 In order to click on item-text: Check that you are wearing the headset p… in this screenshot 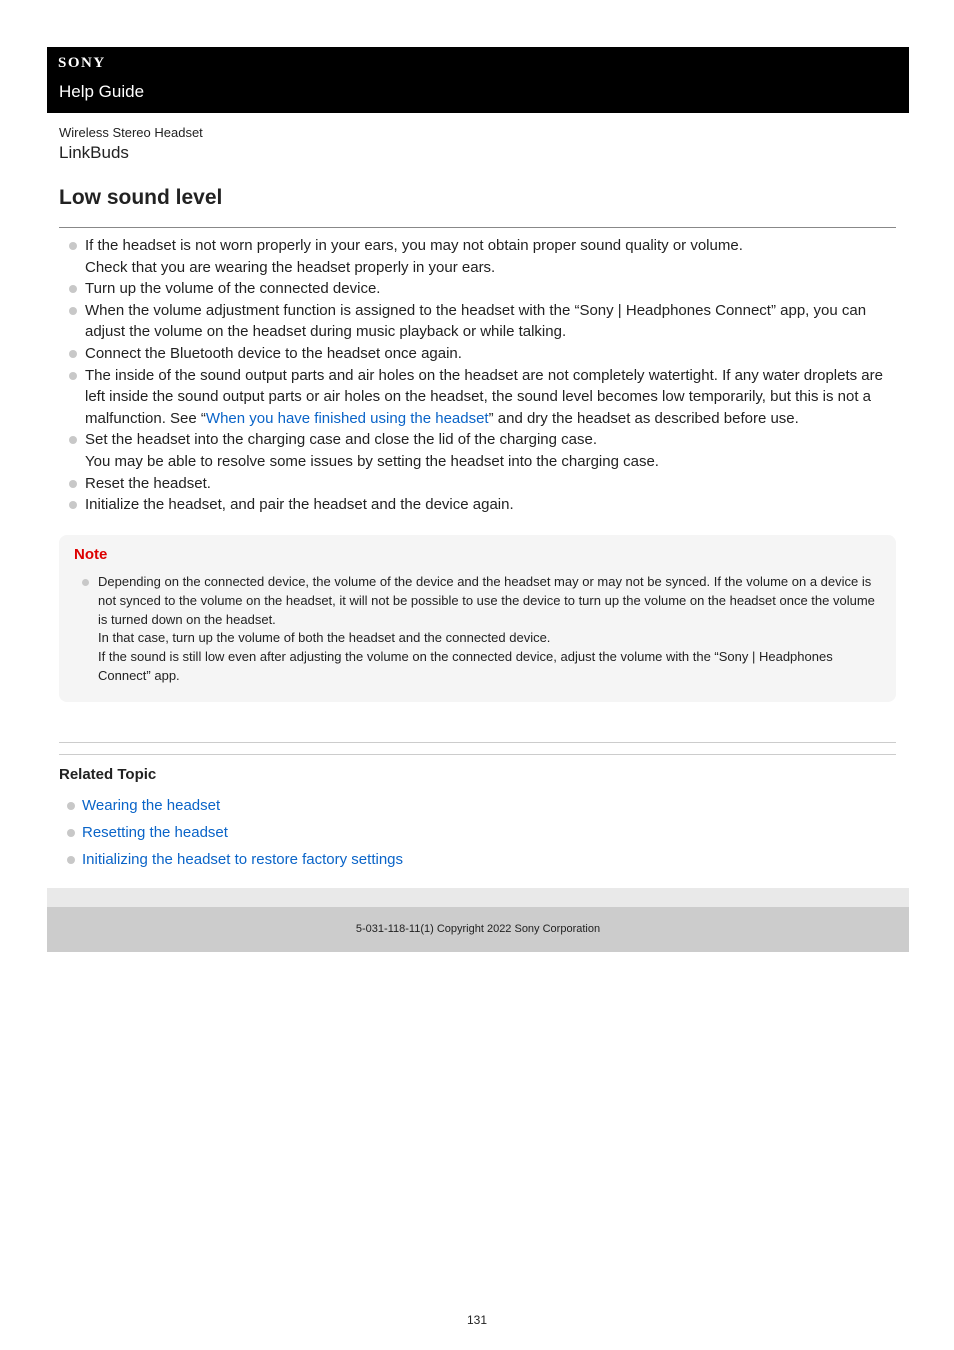, I will do `click(290, 267)`.